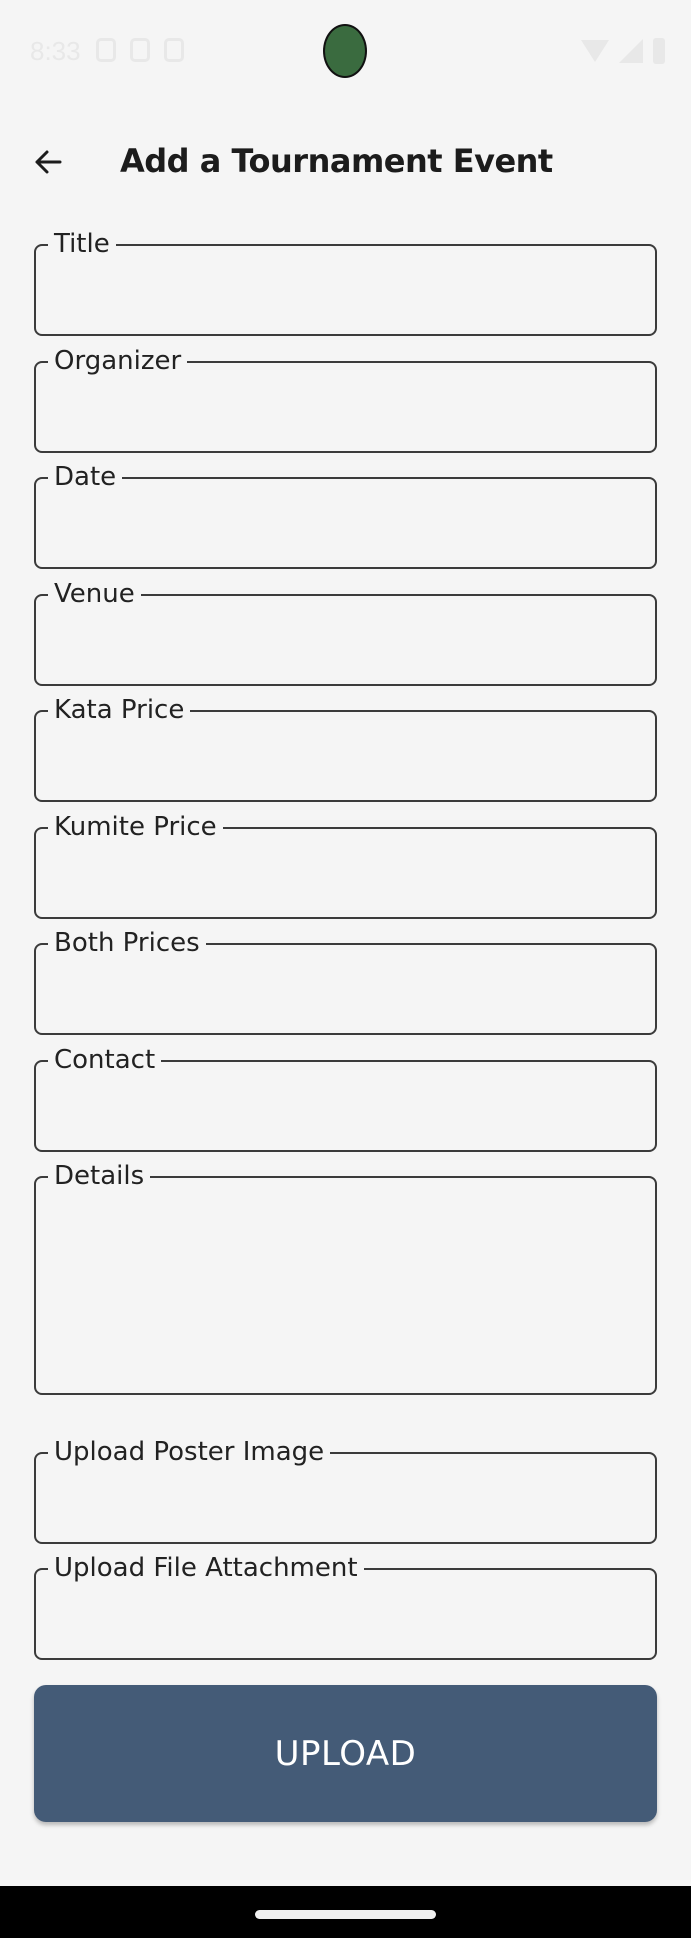  I want to click on title-field: Title, so click(345, 282).